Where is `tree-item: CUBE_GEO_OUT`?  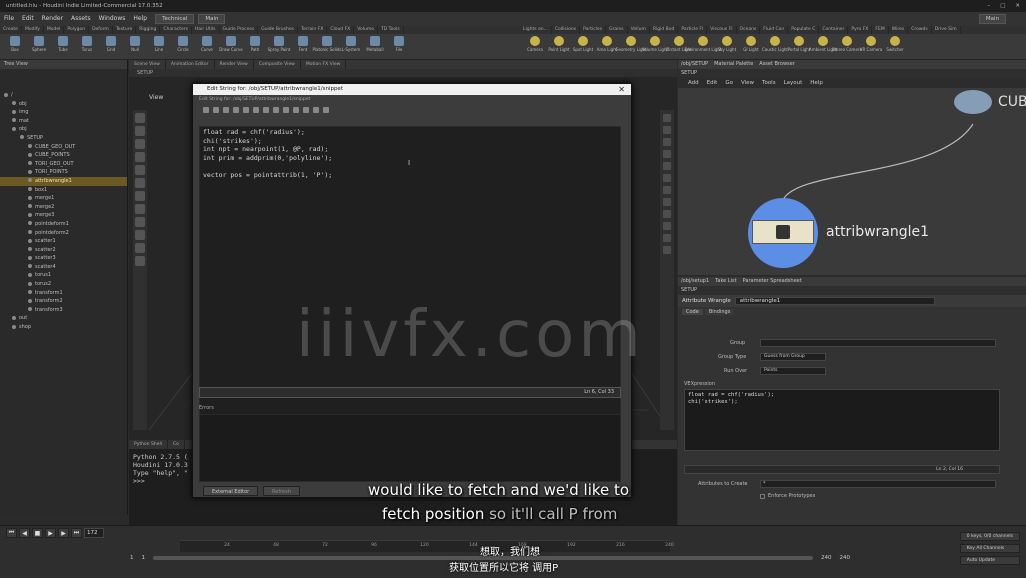
tree-item: CUBE_GEO_OUT is located at coordinates (63, 147).